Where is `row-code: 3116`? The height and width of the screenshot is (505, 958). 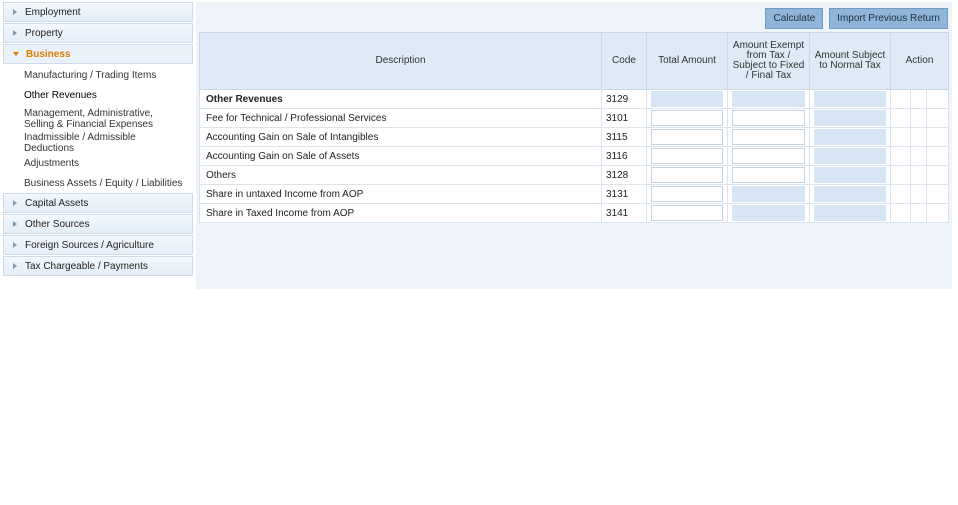 row-code: 3116 is located at coordinates (624, 156).